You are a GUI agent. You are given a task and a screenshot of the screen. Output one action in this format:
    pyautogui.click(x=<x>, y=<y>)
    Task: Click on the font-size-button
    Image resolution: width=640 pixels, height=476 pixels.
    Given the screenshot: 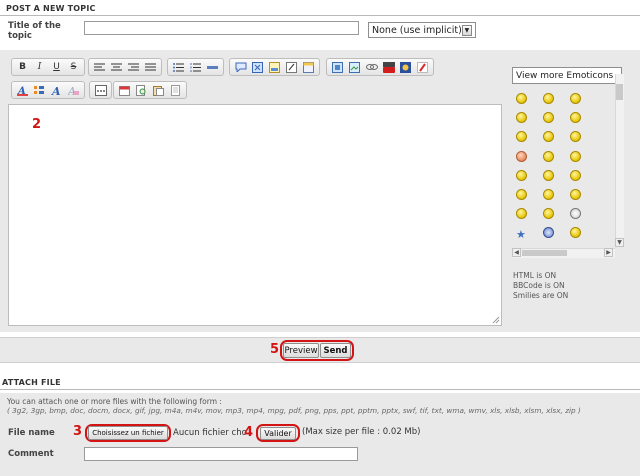 What is the action you would take?
    pyautogui.click(x=39, y=90)
    